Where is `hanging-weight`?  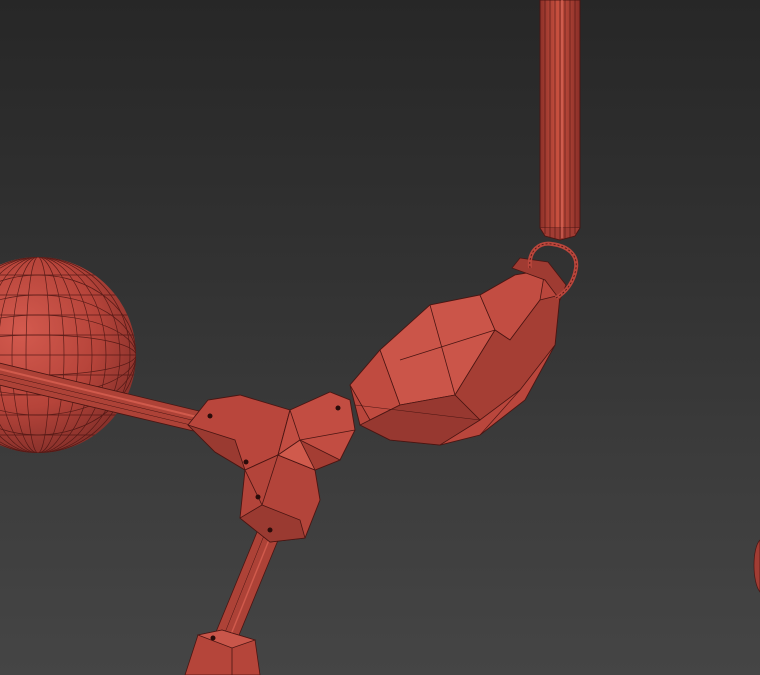
hanging-weight is located at coordinates (458, 351).